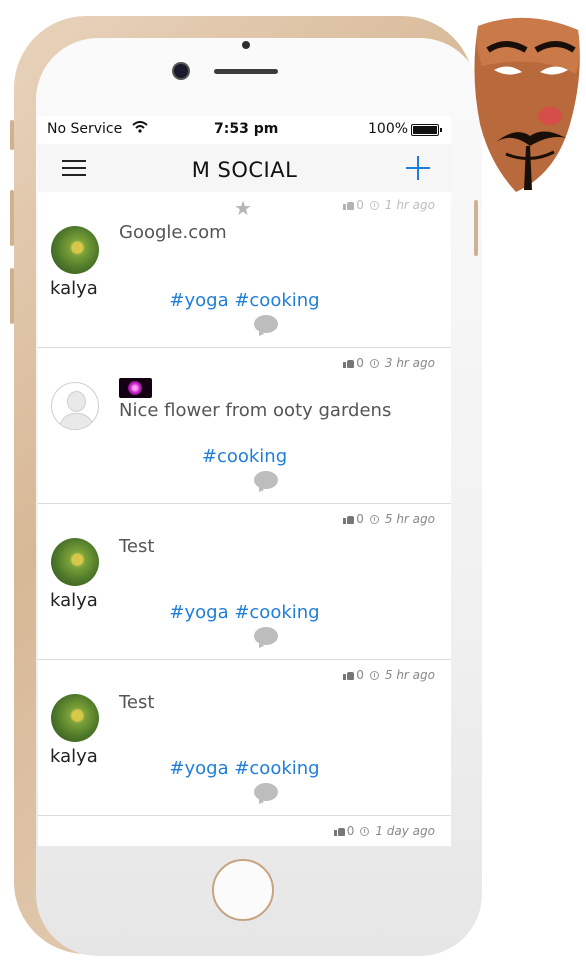 The width and height of the screenshot is (586, 974). Describe the element at coordinates (12, 218) in the screenshot. I see `volume-up-button` at that location.